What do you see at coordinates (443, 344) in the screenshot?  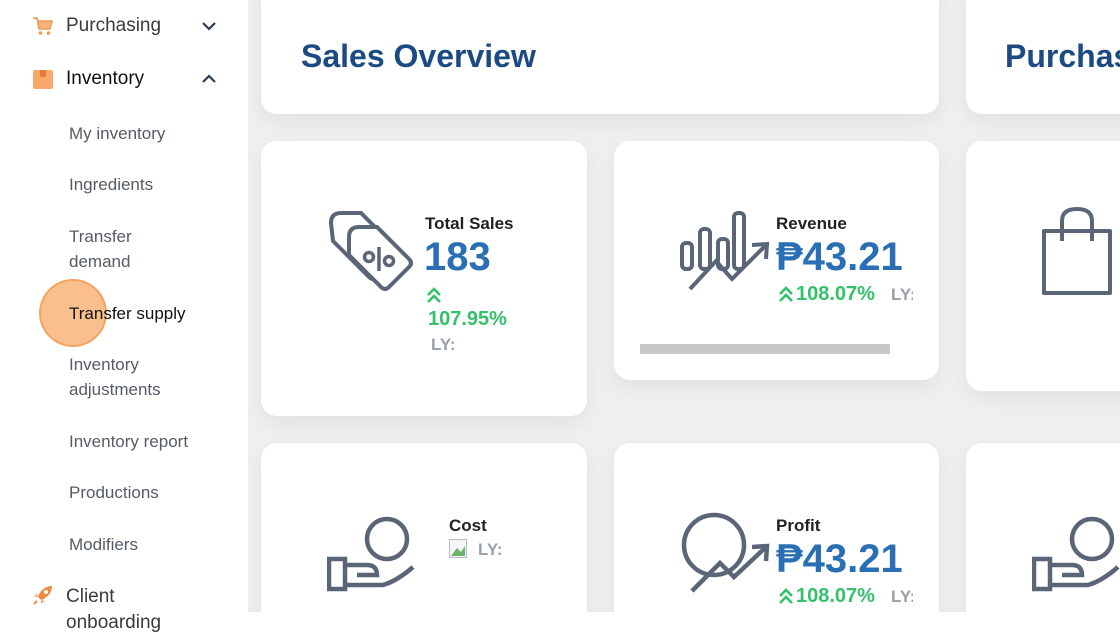 I see `total-sales-ly: LY:` at bounding box center [443, 344].